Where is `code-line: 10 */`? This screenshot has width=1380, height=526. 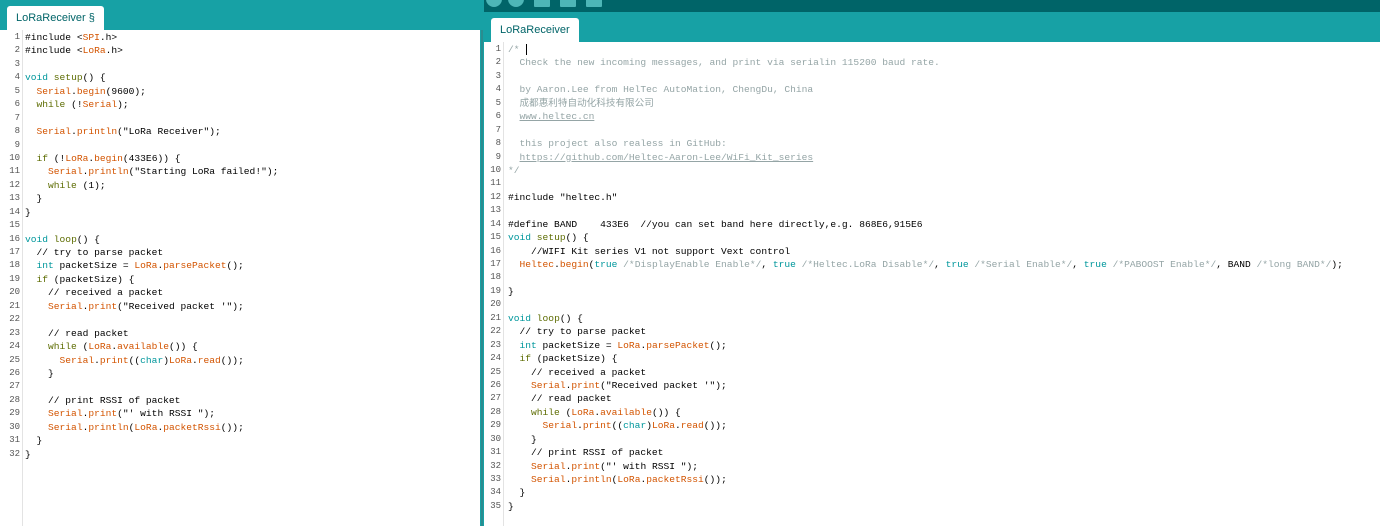 code-line: 10 */ is located at coordinates (932, 170).